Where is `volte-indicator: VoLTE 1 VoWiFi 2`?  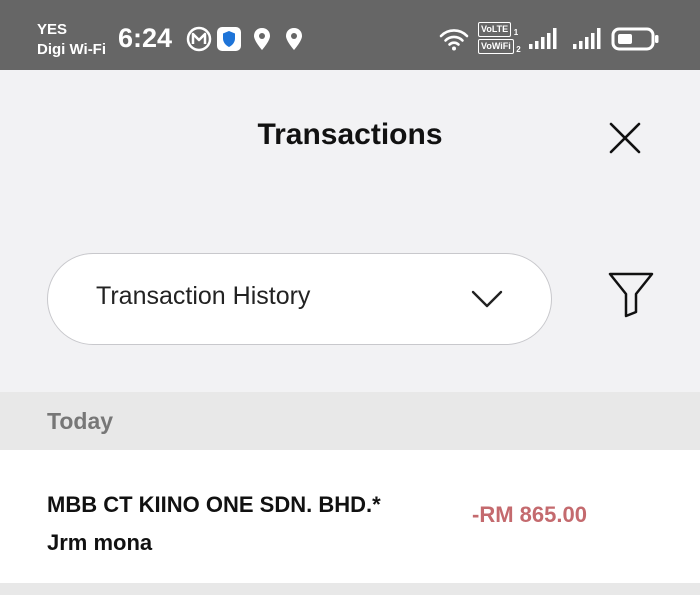 volte-indicator: VoLTE 1 VoWiFi 2 is located at coordinates (499, 39).